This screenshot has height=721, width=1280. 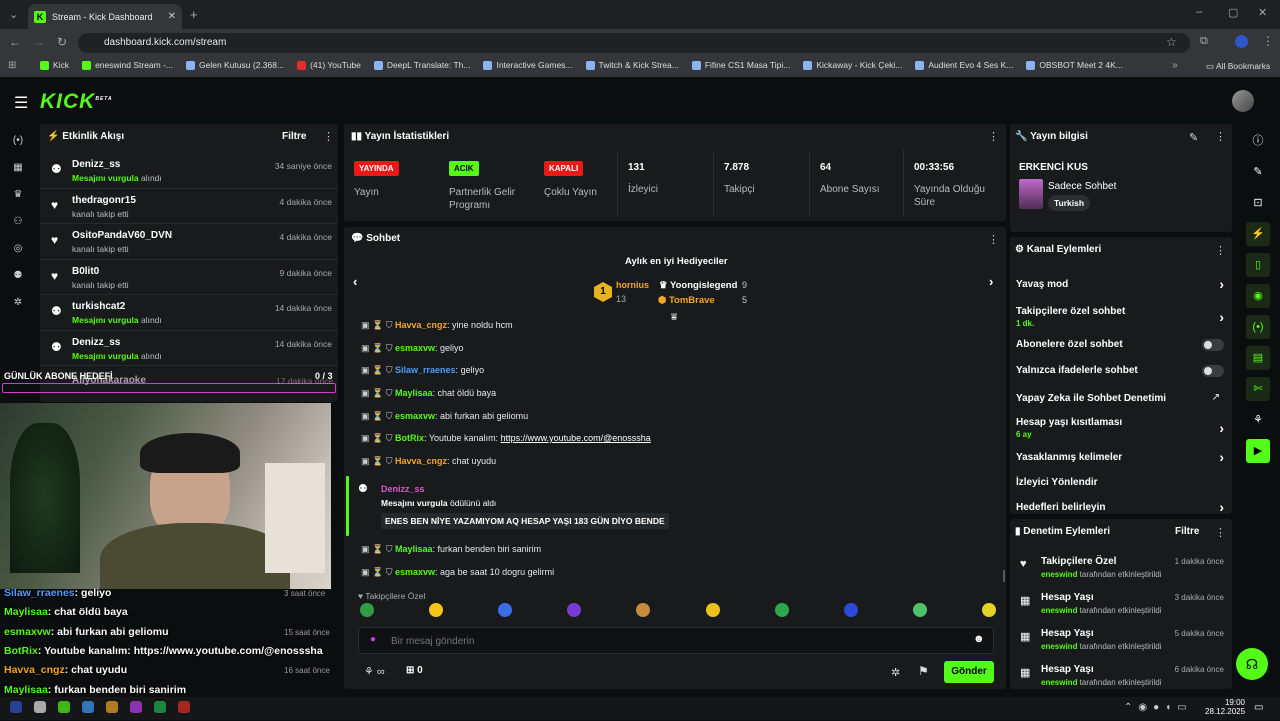 I want to click on channel-action-item: Yapay Zeka ile Sohbet Denetimi ↗, so click(x=1121, y=403).